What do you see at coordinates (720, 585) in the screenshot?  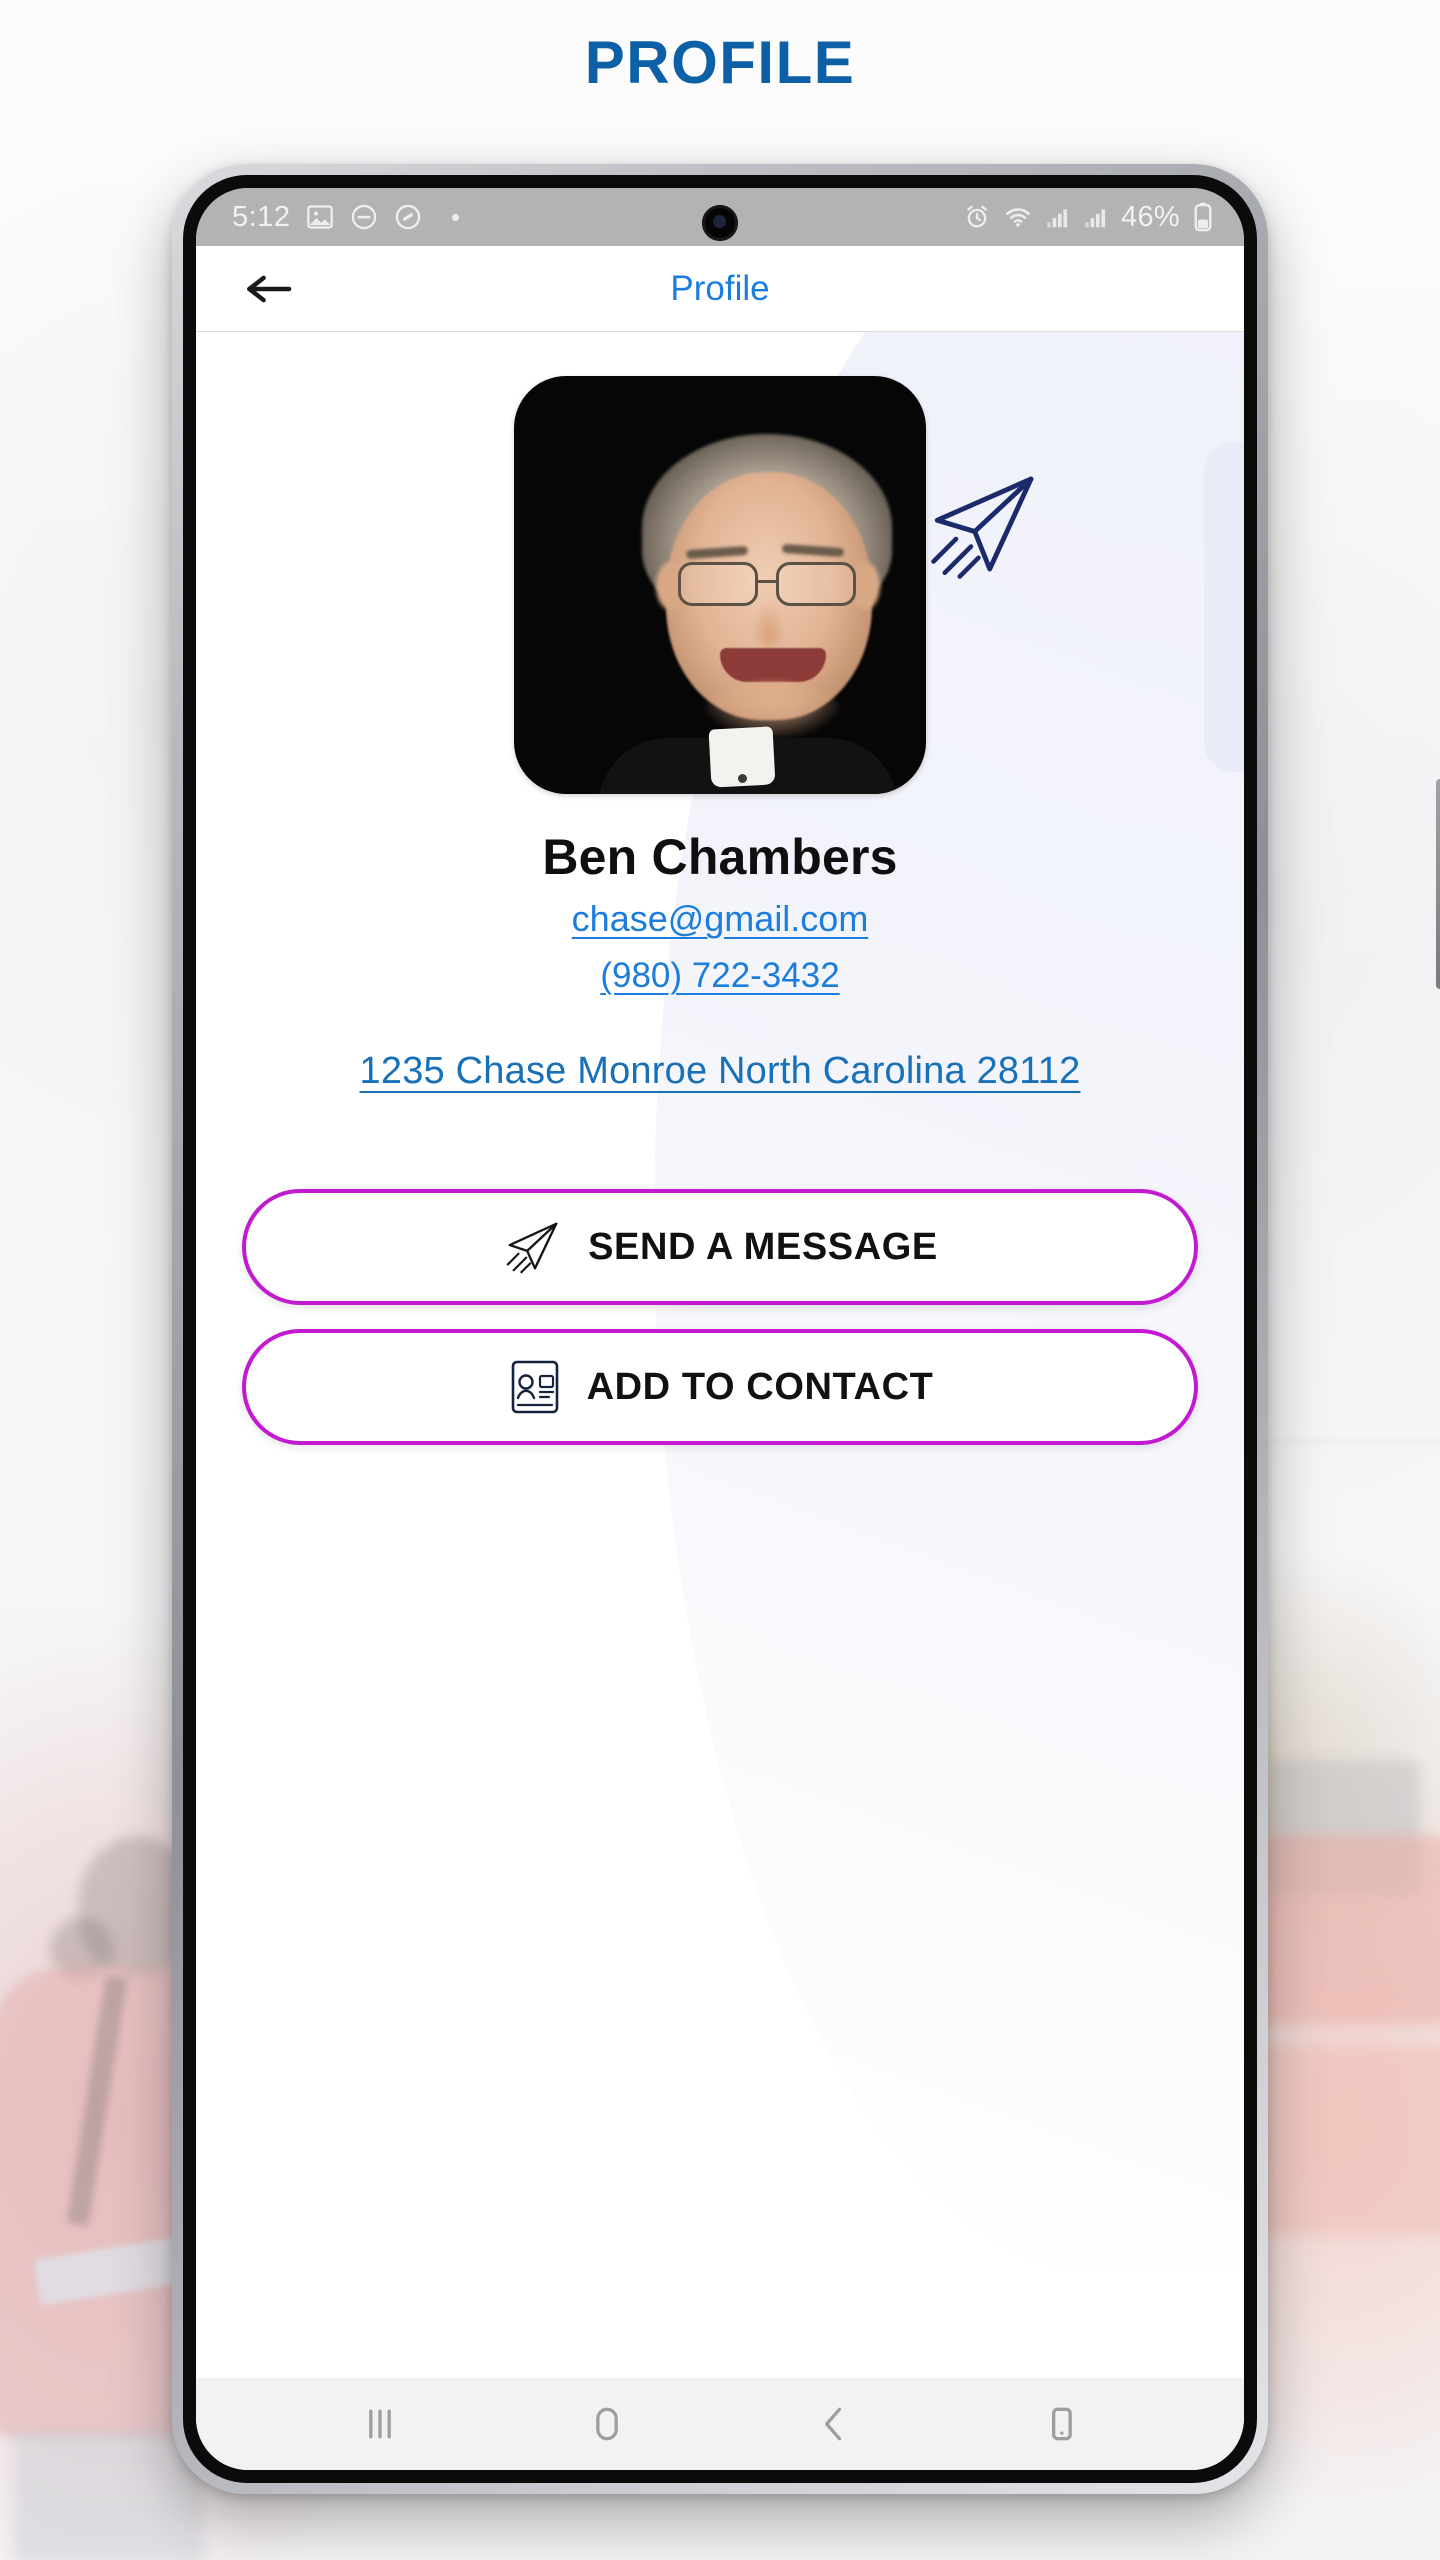 I see `avatar` at bounding box center [720, 585].